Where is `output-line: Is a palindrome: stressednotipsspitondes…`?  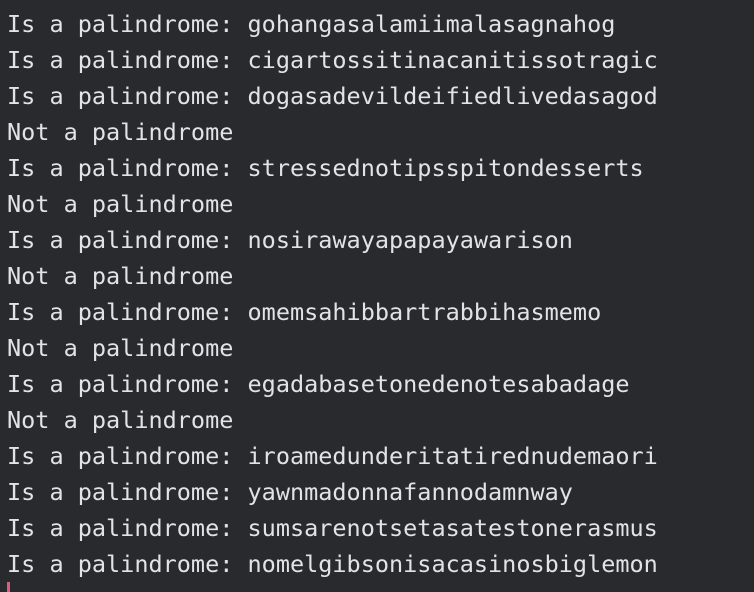
output-line: Is a palindrome: stressednotipsspitondes… is located at coordinates (325, 168).